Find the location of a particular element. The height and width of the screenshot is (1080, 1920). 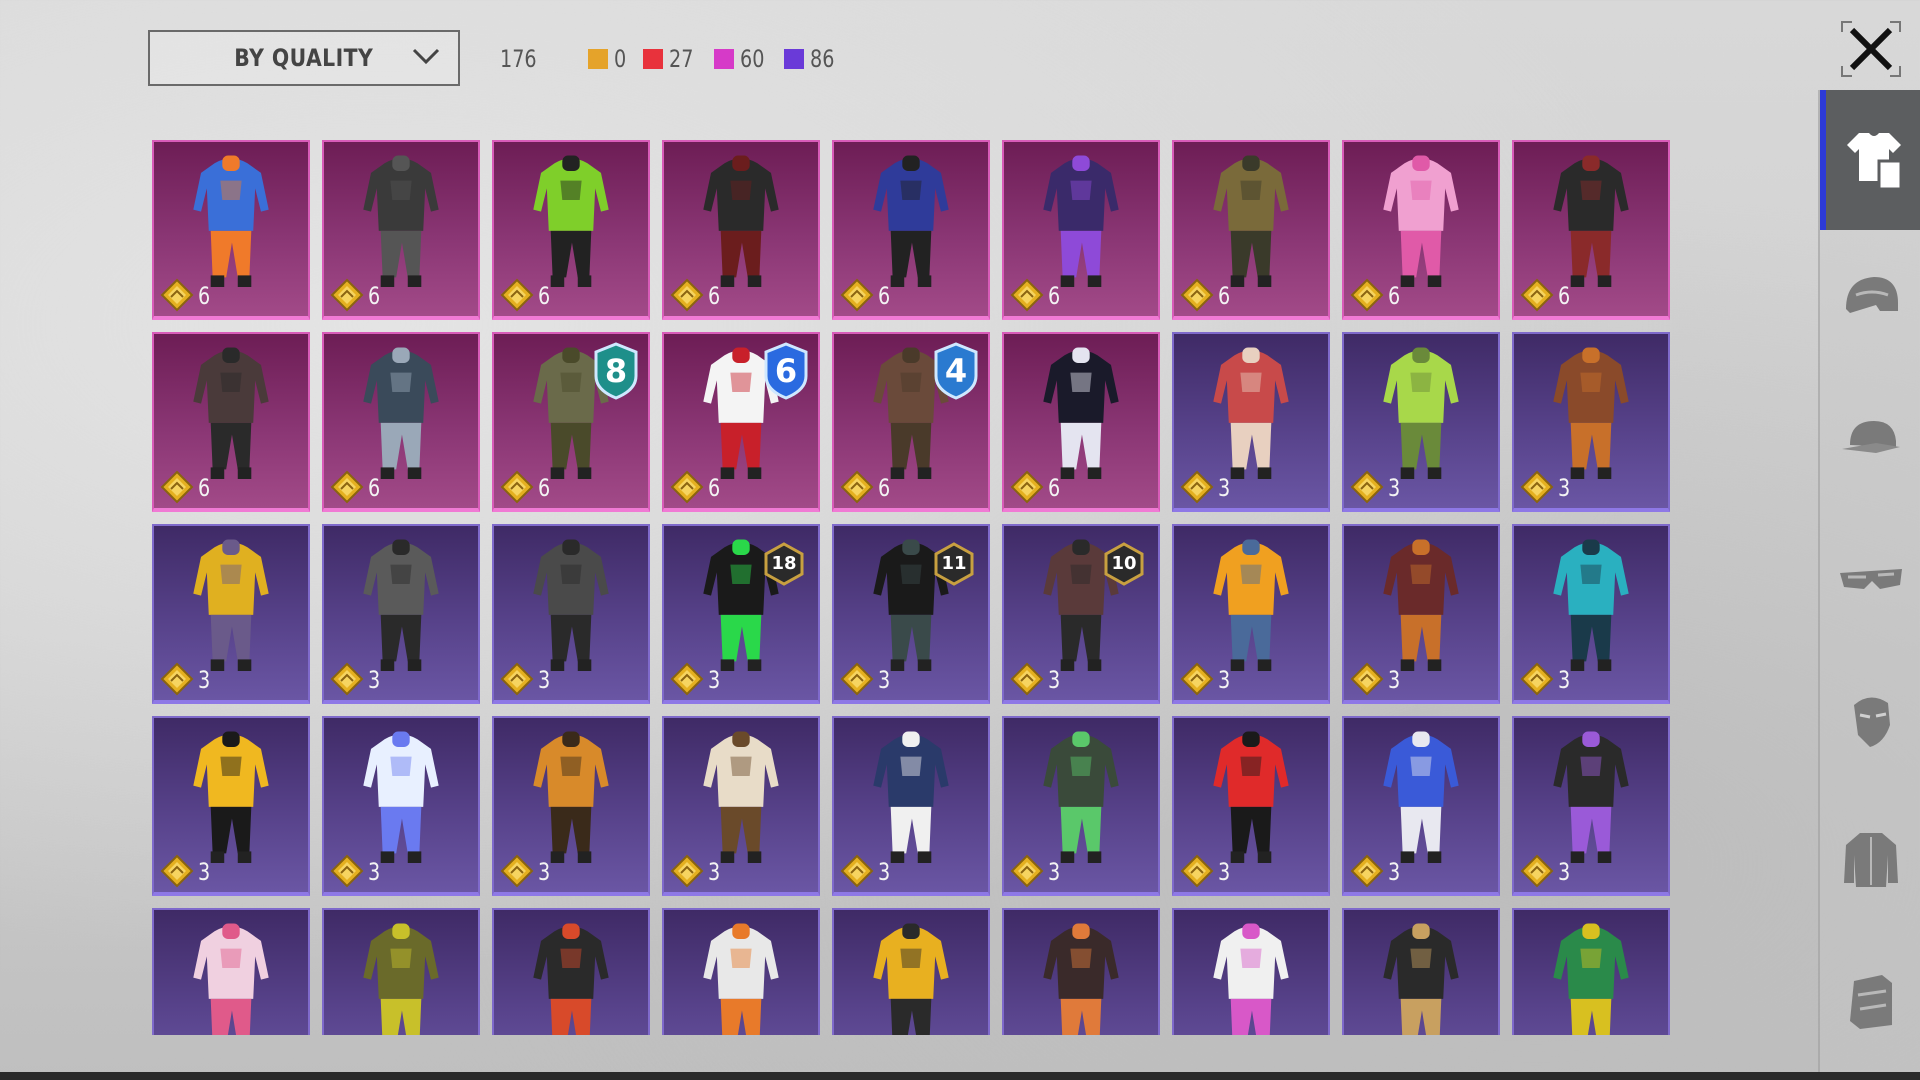

outfit-card: 3 11 is located at coordinates (911, 614).